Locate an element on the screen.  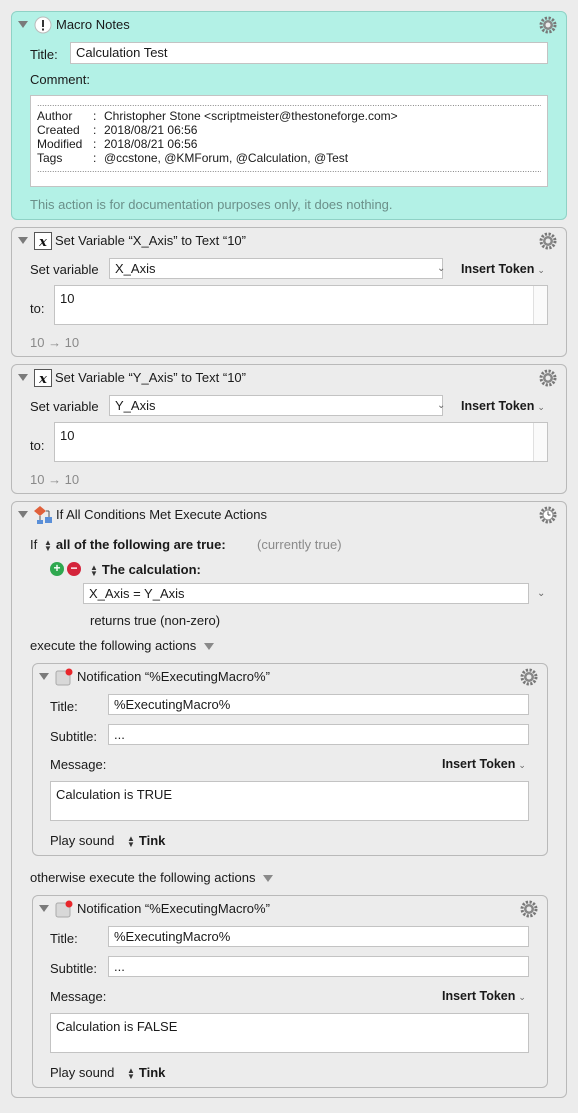
action-header: Macro Notes is located at coordinates (289, 25).